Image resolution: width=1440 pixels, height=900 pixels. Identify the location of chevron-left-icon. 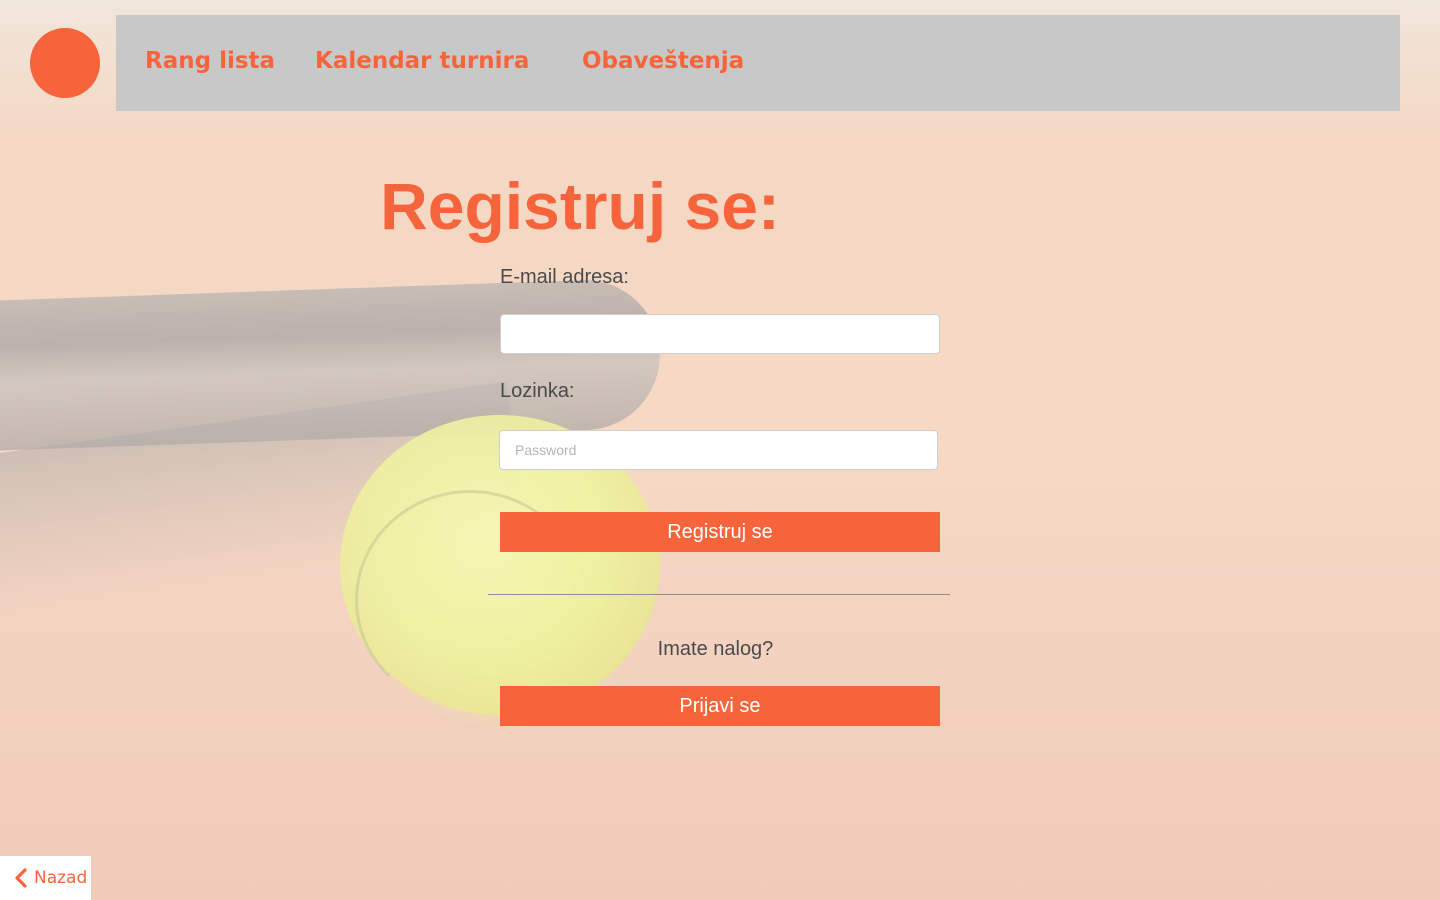
(21, 878).